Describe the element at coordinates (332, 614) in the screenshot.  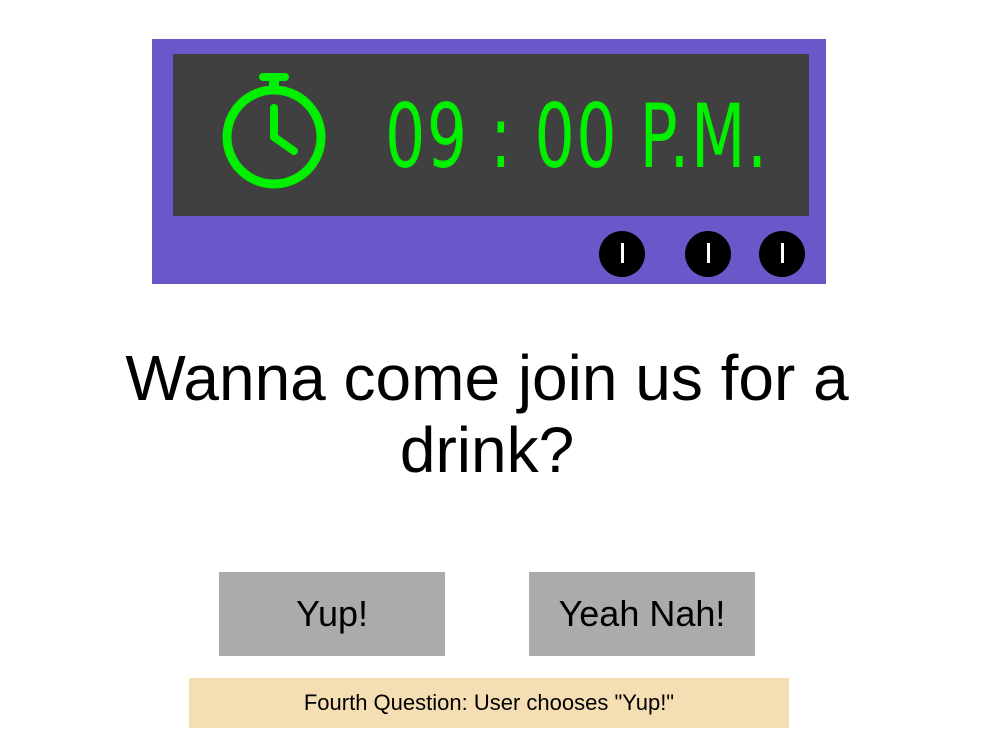
I see `yup-button: Yup!` at that location.